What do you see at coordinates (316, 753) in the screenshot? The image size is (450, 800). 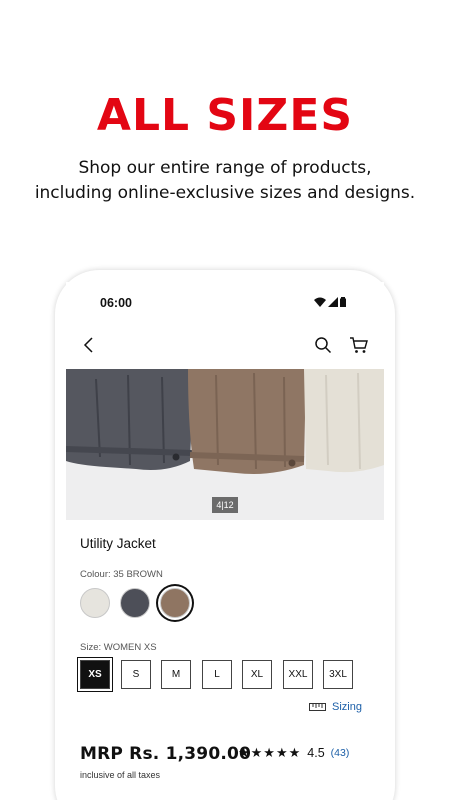 I see `rating-value: 4.5` at bounding box center [316, 753].